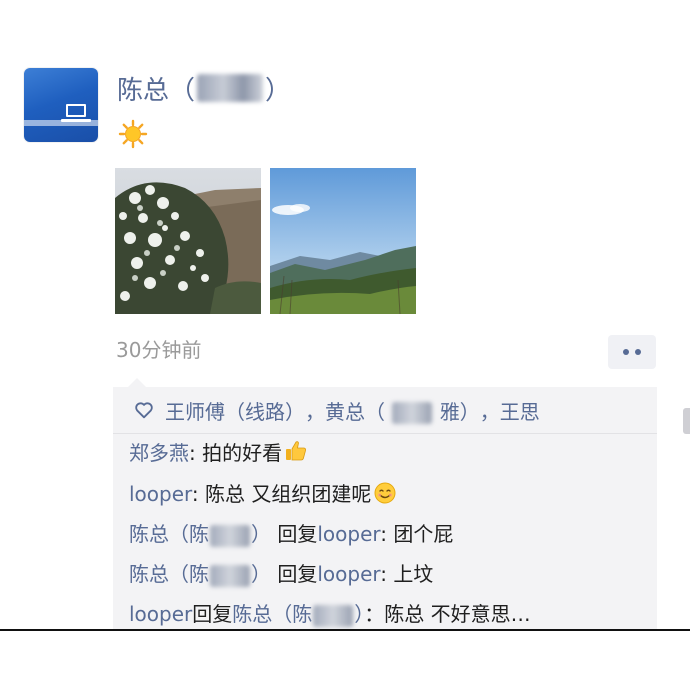  Describe the element at coordinates (281, 494) in the screenshot. I see `comment-text: : 陈总 又组织团建呢` at that location.